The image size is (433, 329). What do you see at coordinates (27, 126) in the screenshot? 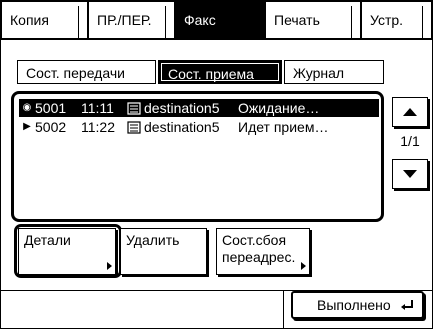
I see `play-arrow-icon: ▶` at bounding box center [27, 126].